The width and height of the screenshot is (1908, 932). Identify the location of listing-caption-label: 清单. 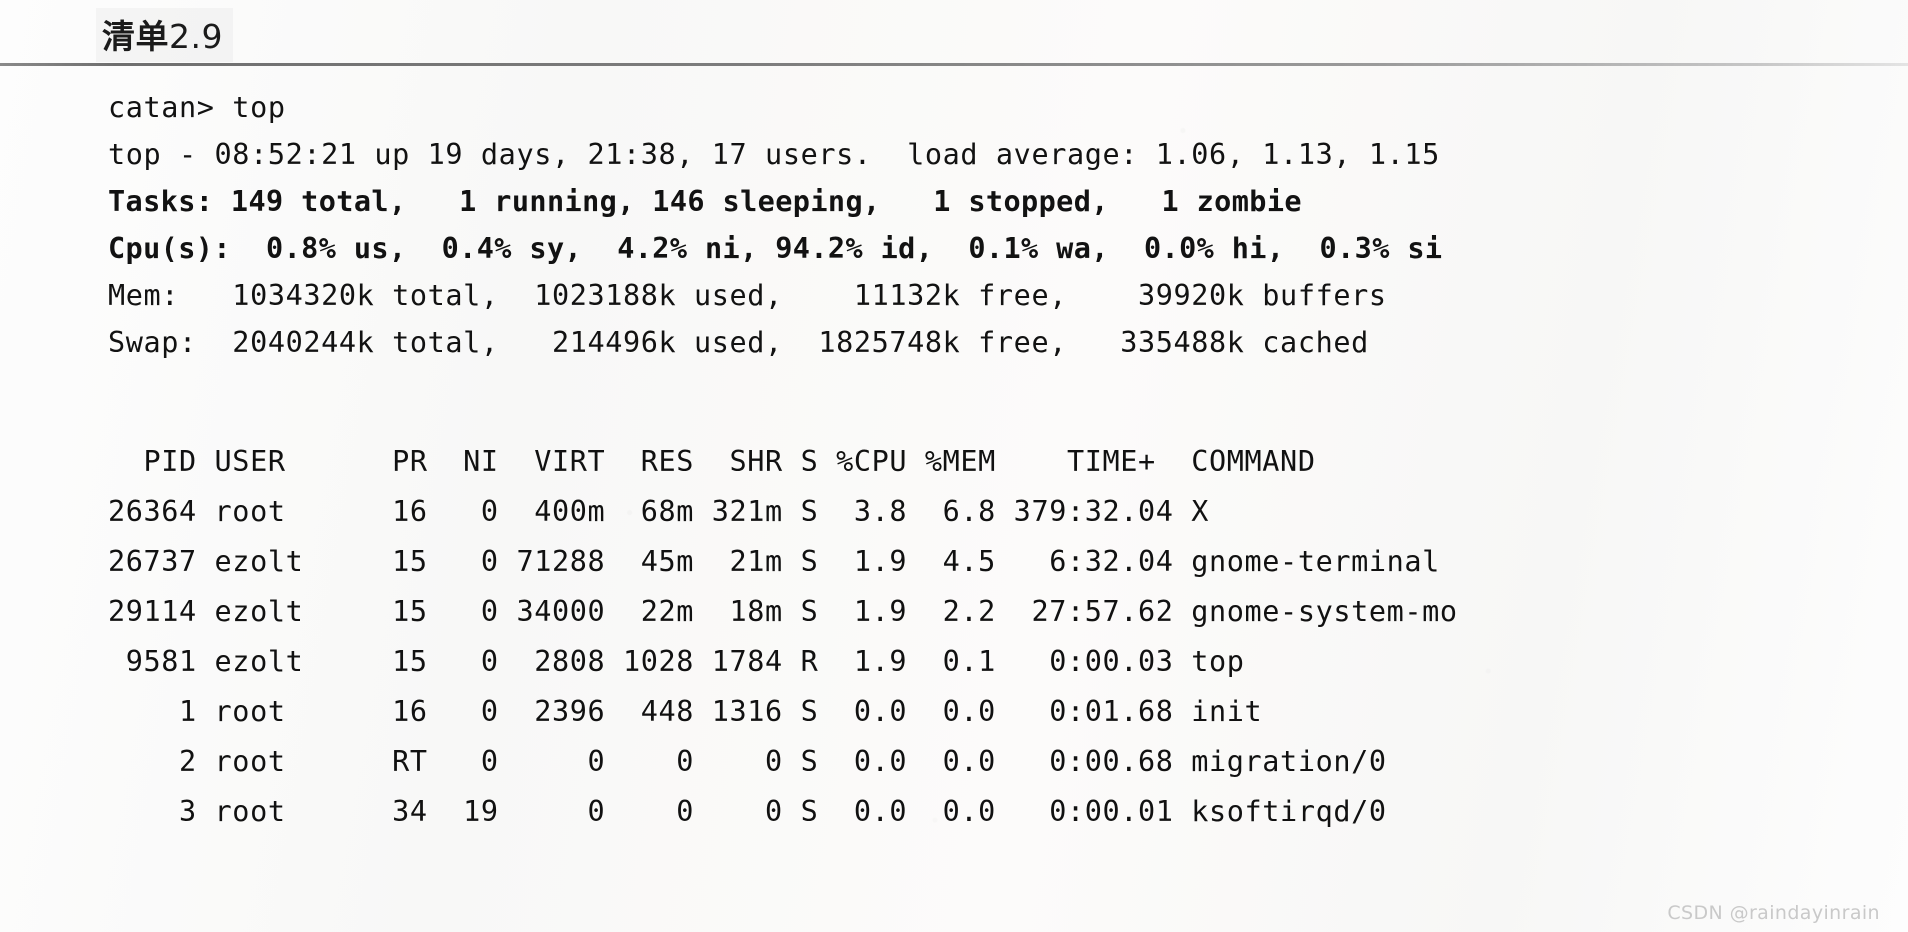
(135, 36).